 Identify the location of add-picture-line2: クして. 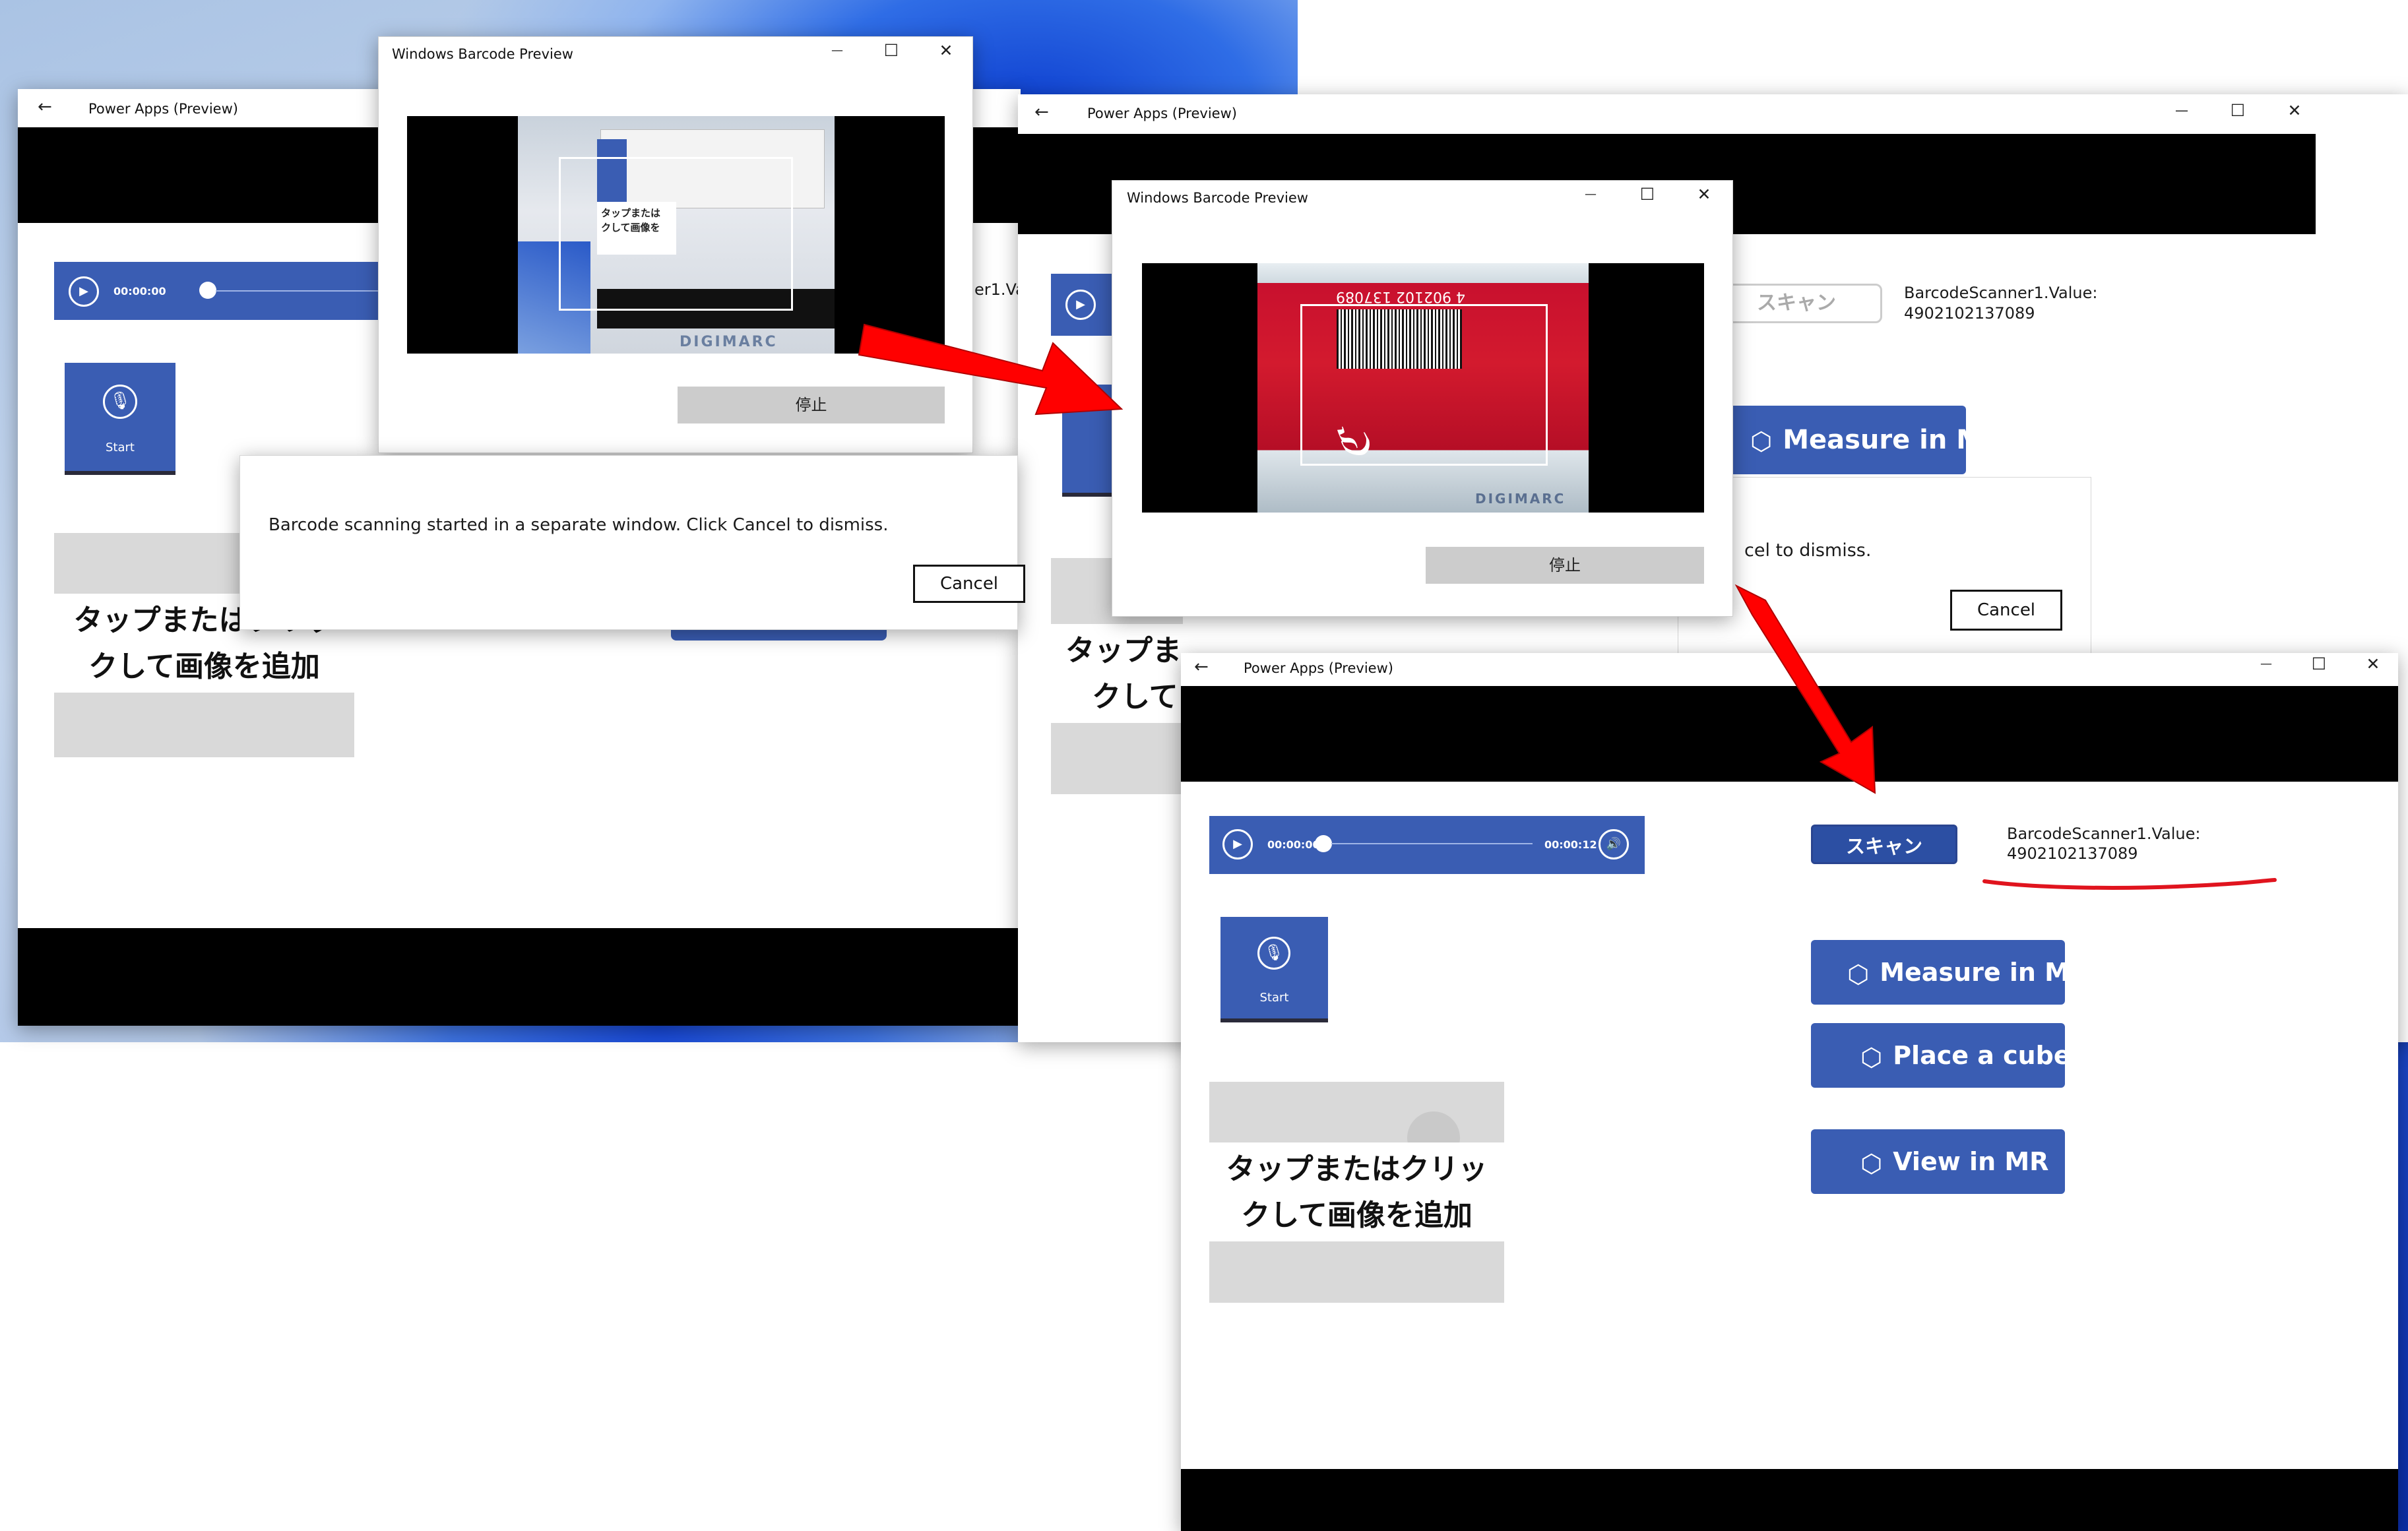
(1135, 697).